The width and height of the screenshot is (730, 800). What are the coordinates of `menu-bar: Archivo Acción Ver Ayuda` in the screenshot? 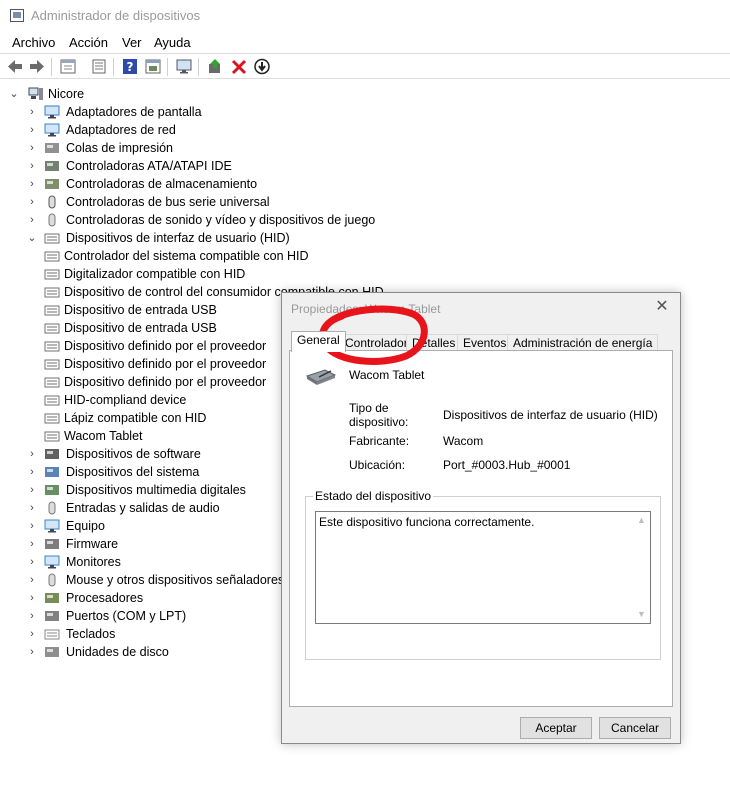 It's located at (365, 42).